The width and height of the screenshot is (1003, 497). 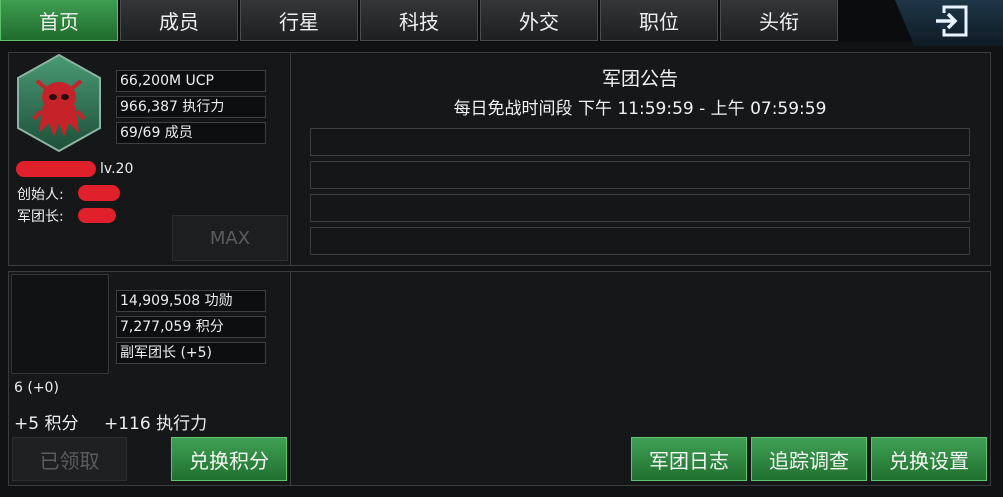 What do you see at coordinates (659, 20) in the screenshot?
I see `tab-positions: 职位` at bounding box center [659, 20].